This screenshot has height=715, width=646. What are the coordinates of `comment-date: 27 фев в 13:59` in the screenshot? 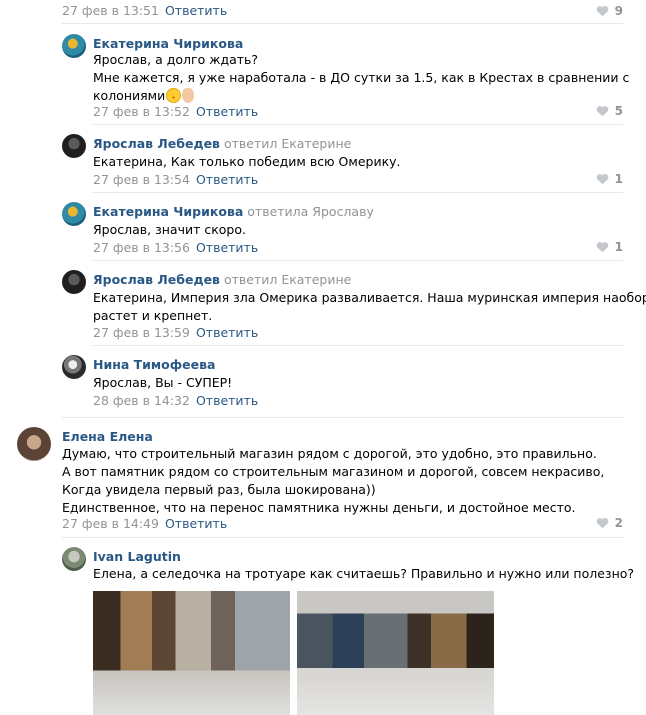 It's located at (141, 332).